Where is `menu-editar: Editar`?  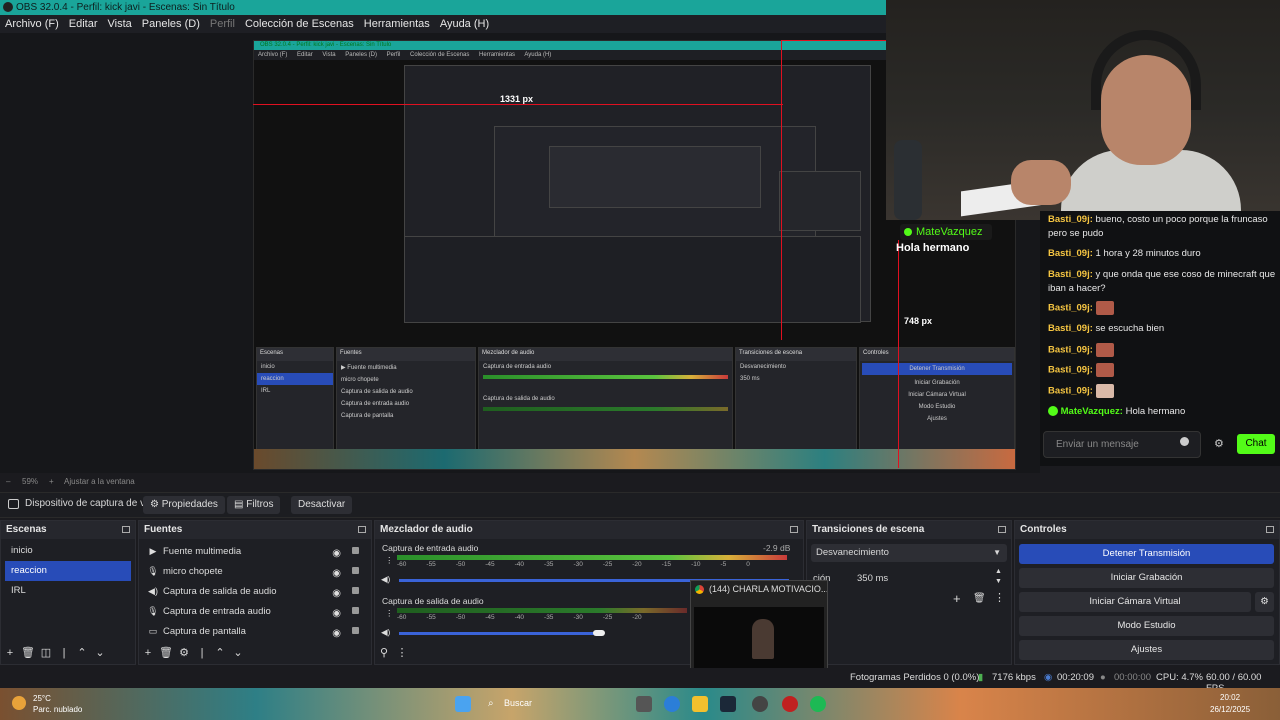 menu-editar: Editar is located at coordinates (83, 24).